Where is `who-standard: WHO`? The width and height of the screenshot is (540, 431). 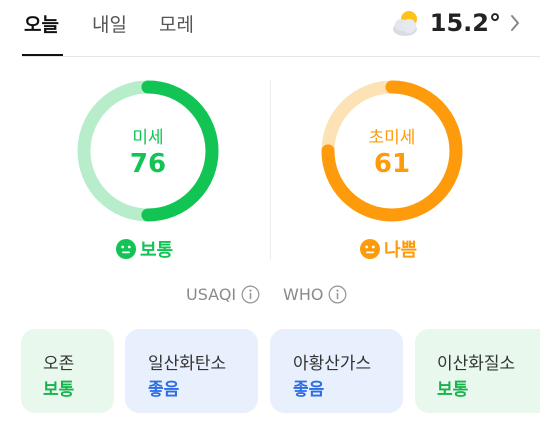 who-standard: WHO is located at coordinates (315, 294).